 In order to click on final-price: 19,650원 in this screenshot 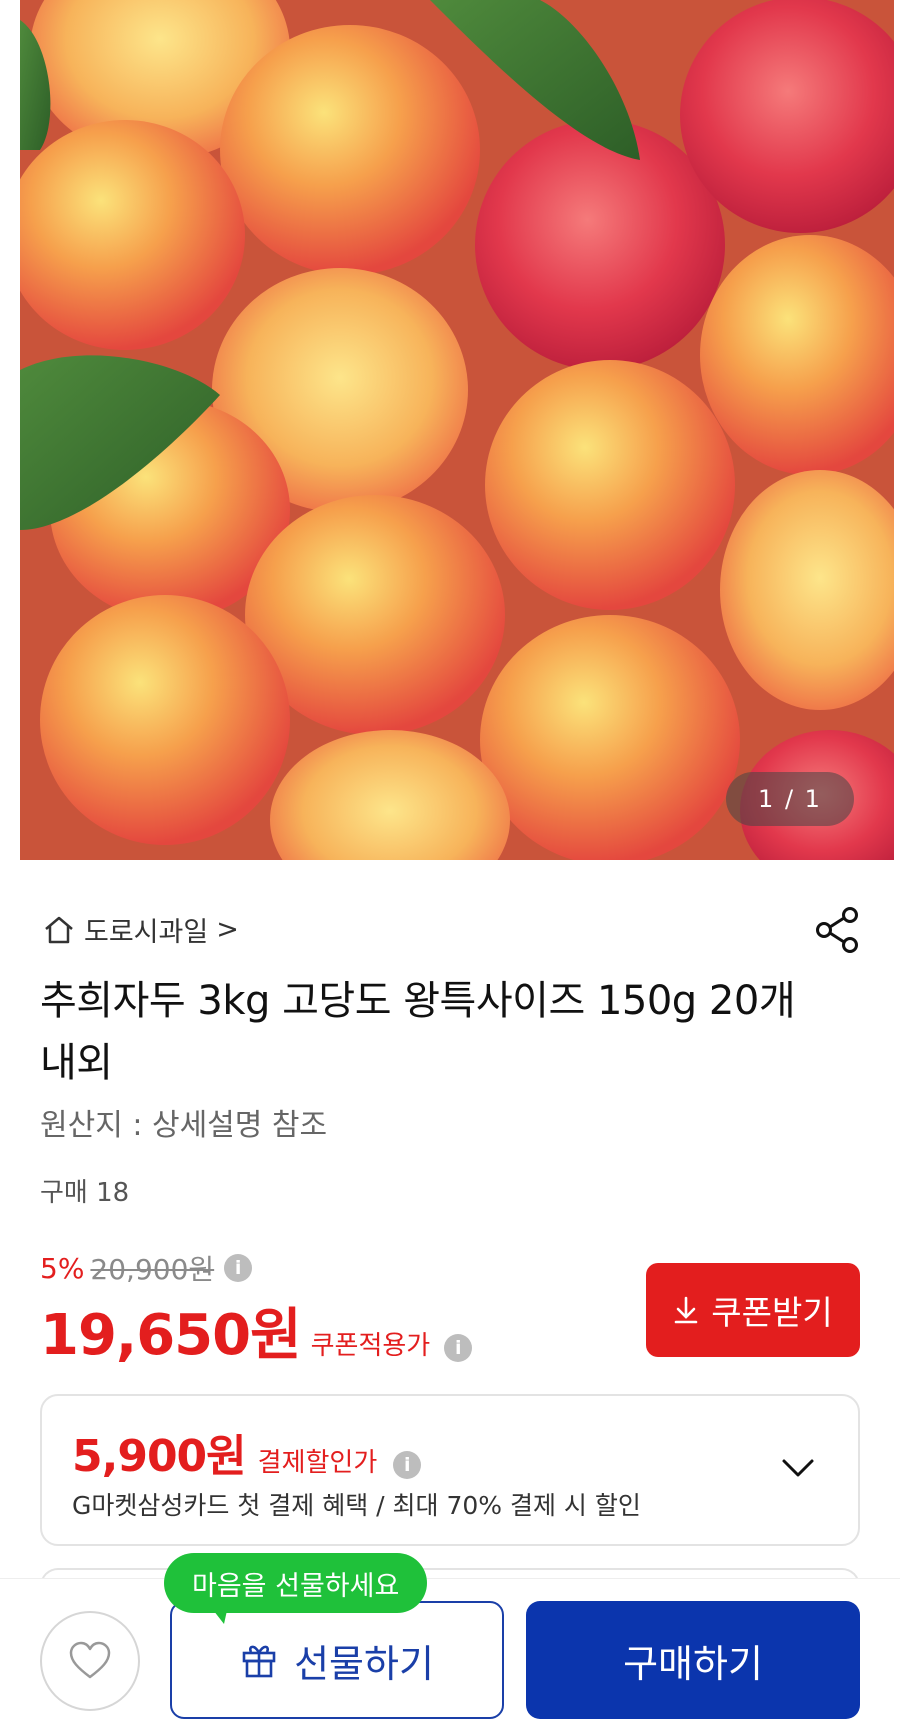, I will do `click(171, 1335)`.